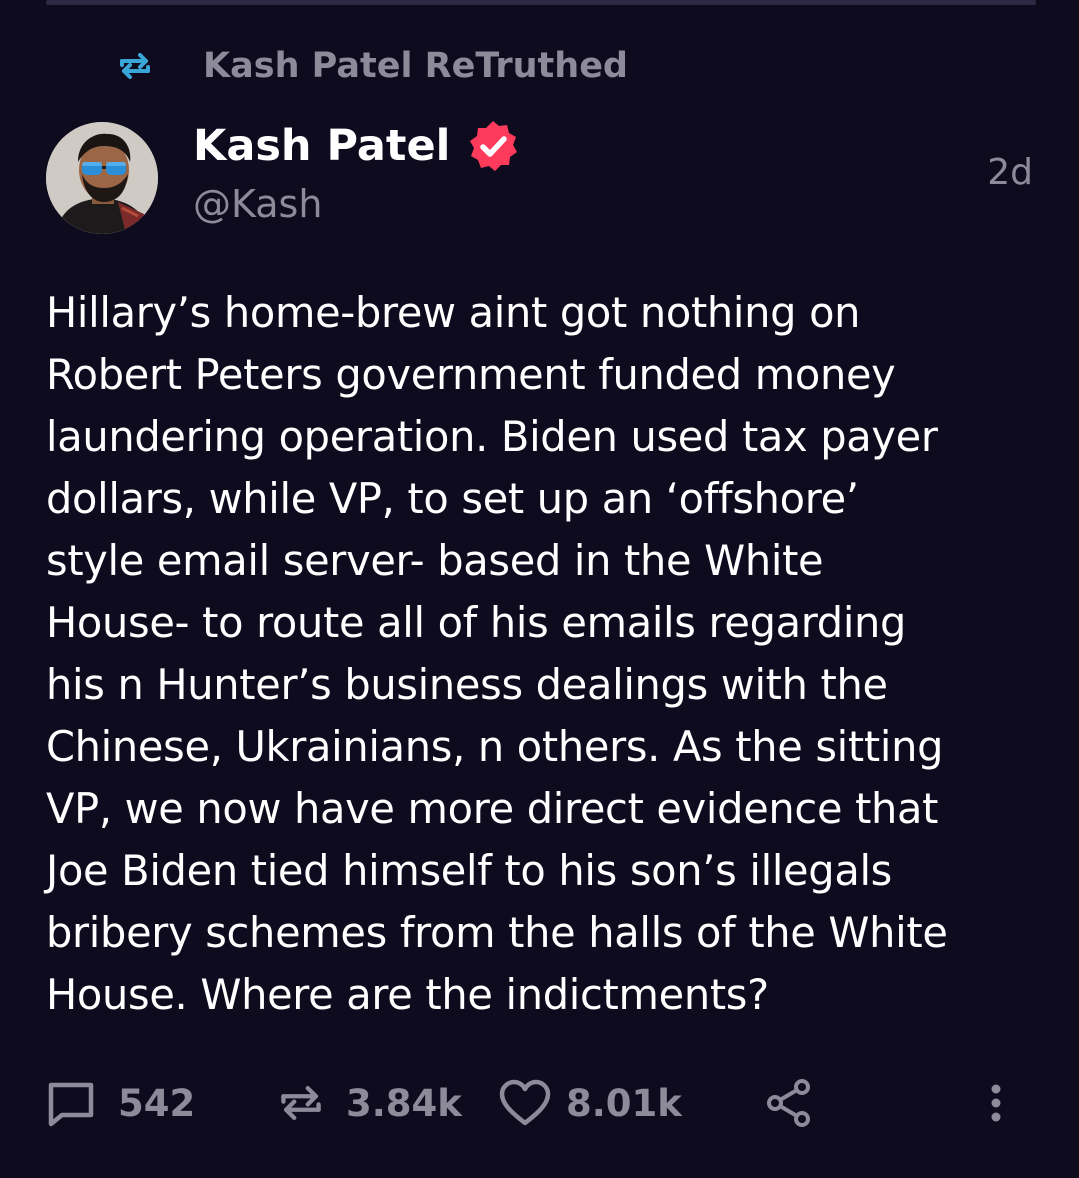 The width and height of the screenshot is (1079, 1178). I want to click on author-name-row: Kash Patel, so click(357, 146).